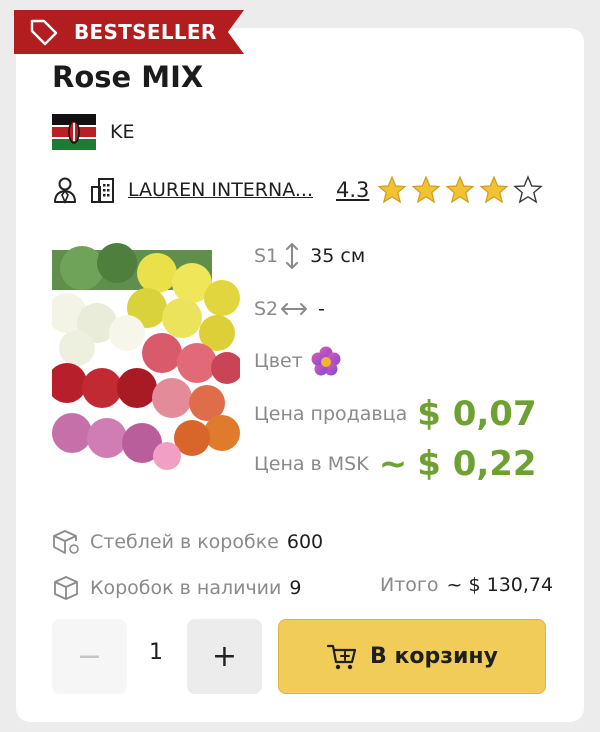 Image resolution: width=600 pixels, height=732 pixels. I want to click on total-value: ~ $ 130,74, so click(500, 585).